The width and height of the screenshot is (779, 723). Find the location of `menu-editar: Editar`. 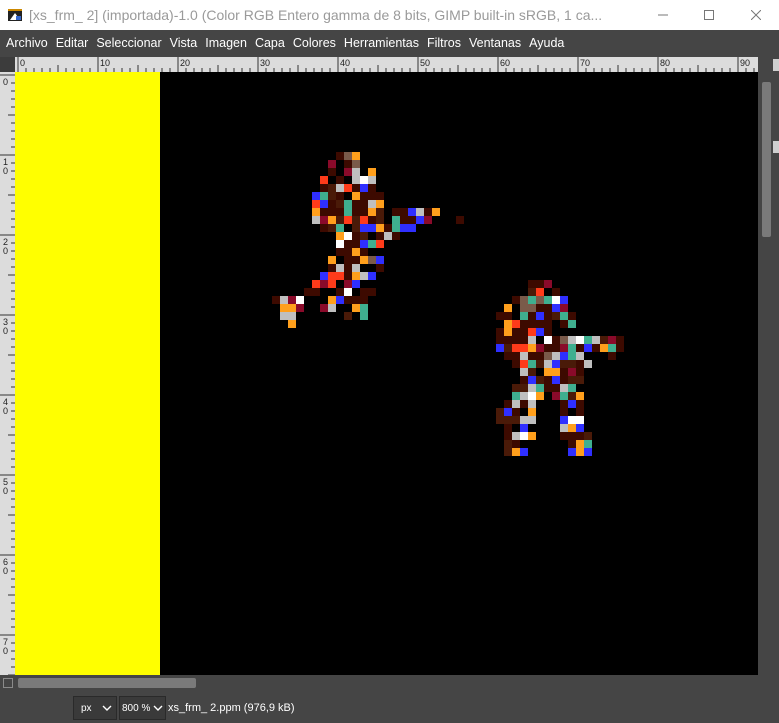

menu-editar: Editar is located at coordinates (72, 43).